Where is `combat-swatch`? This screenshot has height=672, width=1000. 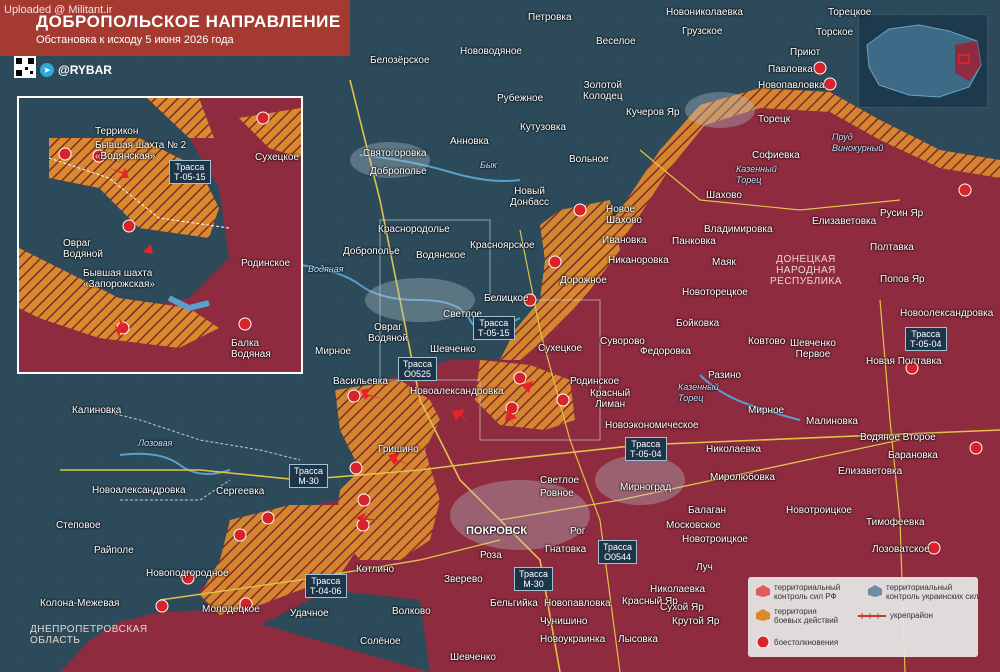 combat-swatch is located at coordinates (763, 615).